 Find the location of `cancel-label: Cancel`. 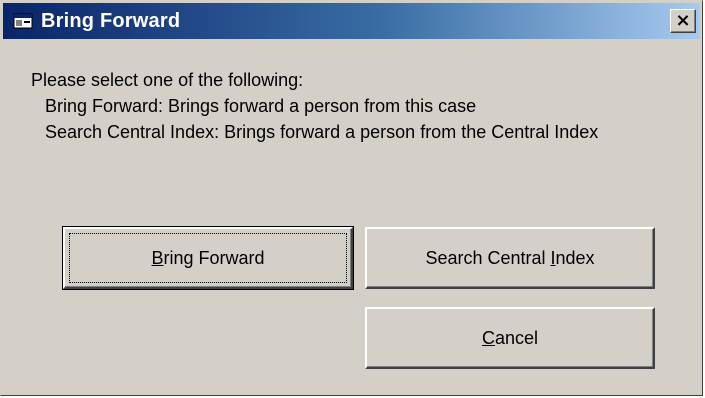

cancel-label: Cancel is located at coordinates (510, 337).